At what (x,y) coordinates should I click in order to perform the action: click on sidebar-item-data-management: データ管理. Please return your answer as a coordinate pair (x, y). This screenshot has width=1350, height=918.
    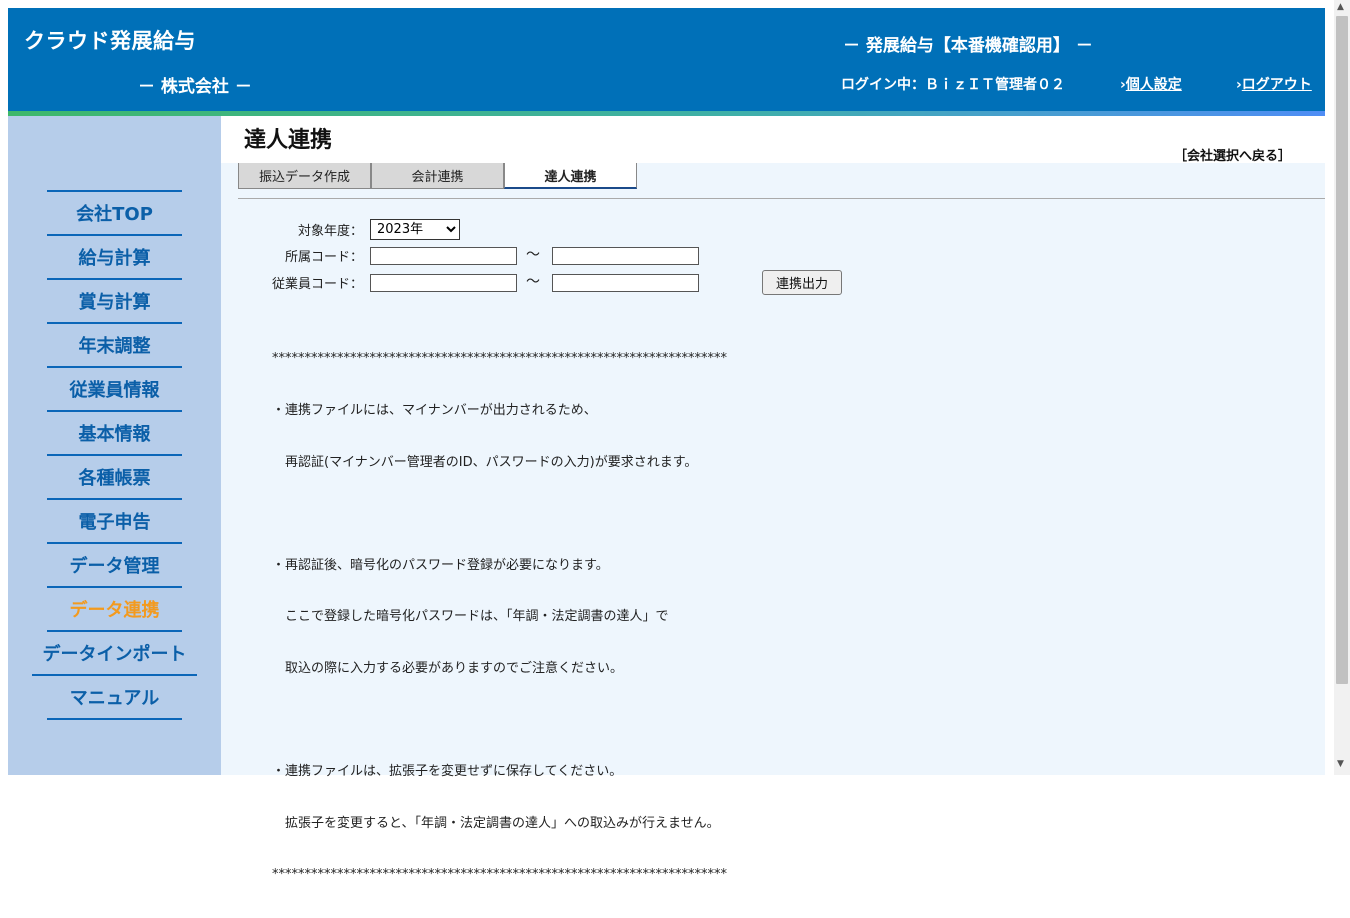
    Looking at the image, I should click on (114, 566).